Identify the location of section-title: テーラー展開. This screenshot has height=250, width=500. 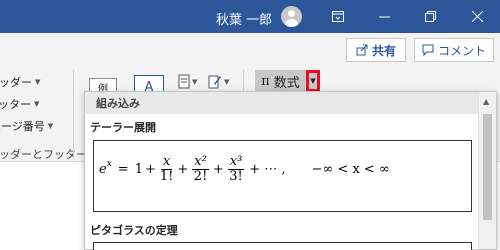
(123, 127).